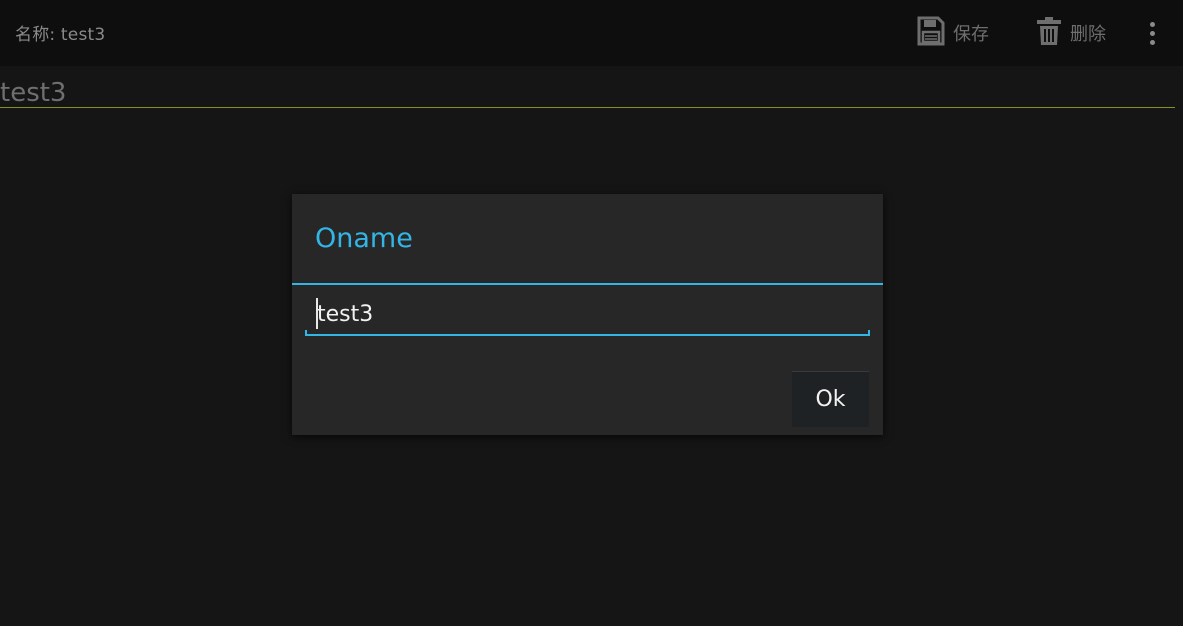  I want to click on trash-icon, so click(1049, 33).